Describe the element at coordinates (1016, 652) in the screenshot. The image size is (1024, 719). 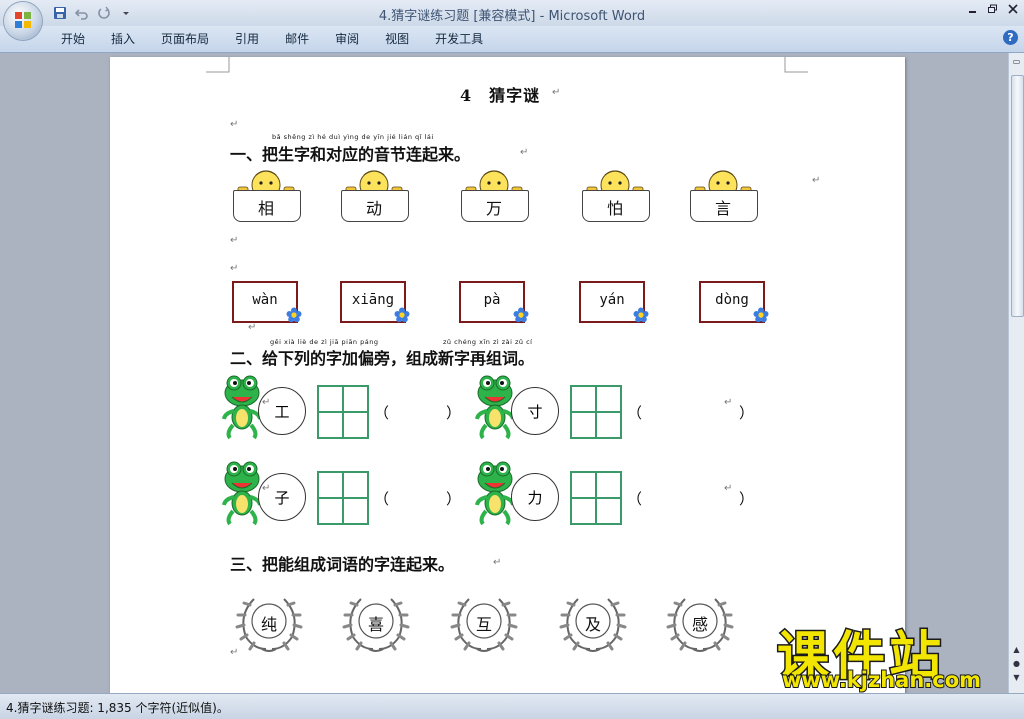
I see `previous-page-icon: ▲` at that location.